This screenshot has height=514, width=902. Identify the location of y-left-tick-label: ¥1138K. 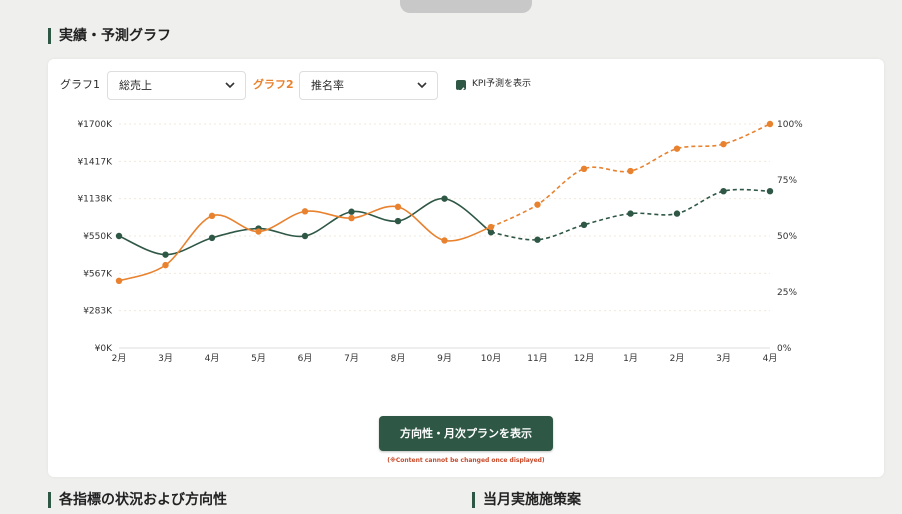
(95, 200).